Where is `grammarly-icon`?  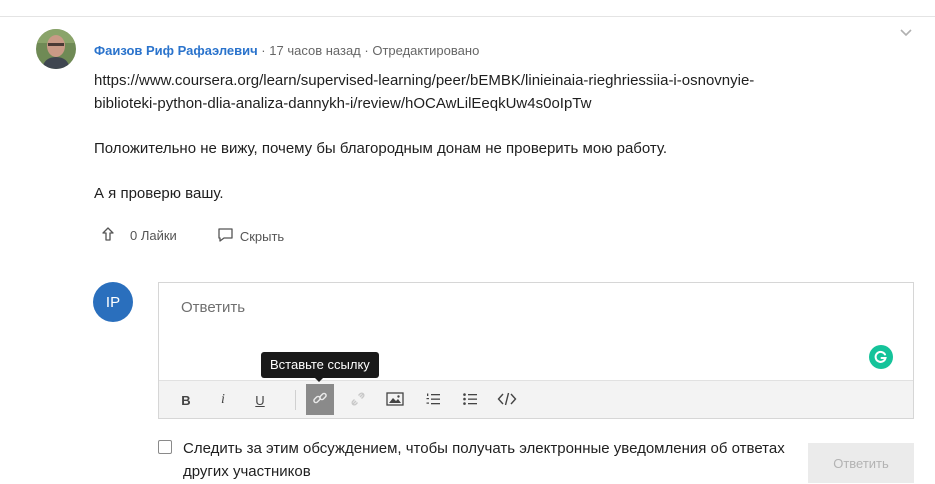 grammarly-icon is located at coordinates (881, 357).